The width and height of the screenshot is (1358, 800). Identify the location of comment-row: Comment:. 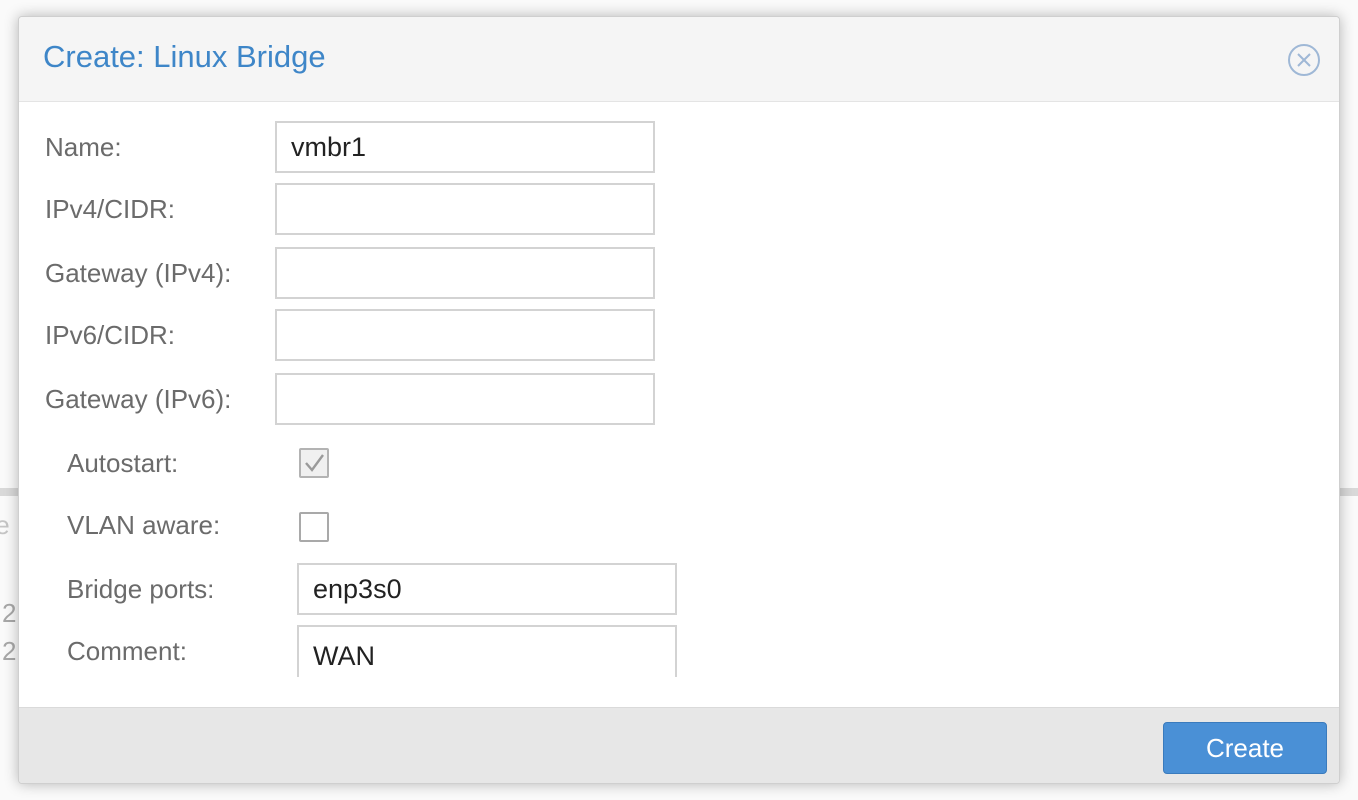
(679, 651).